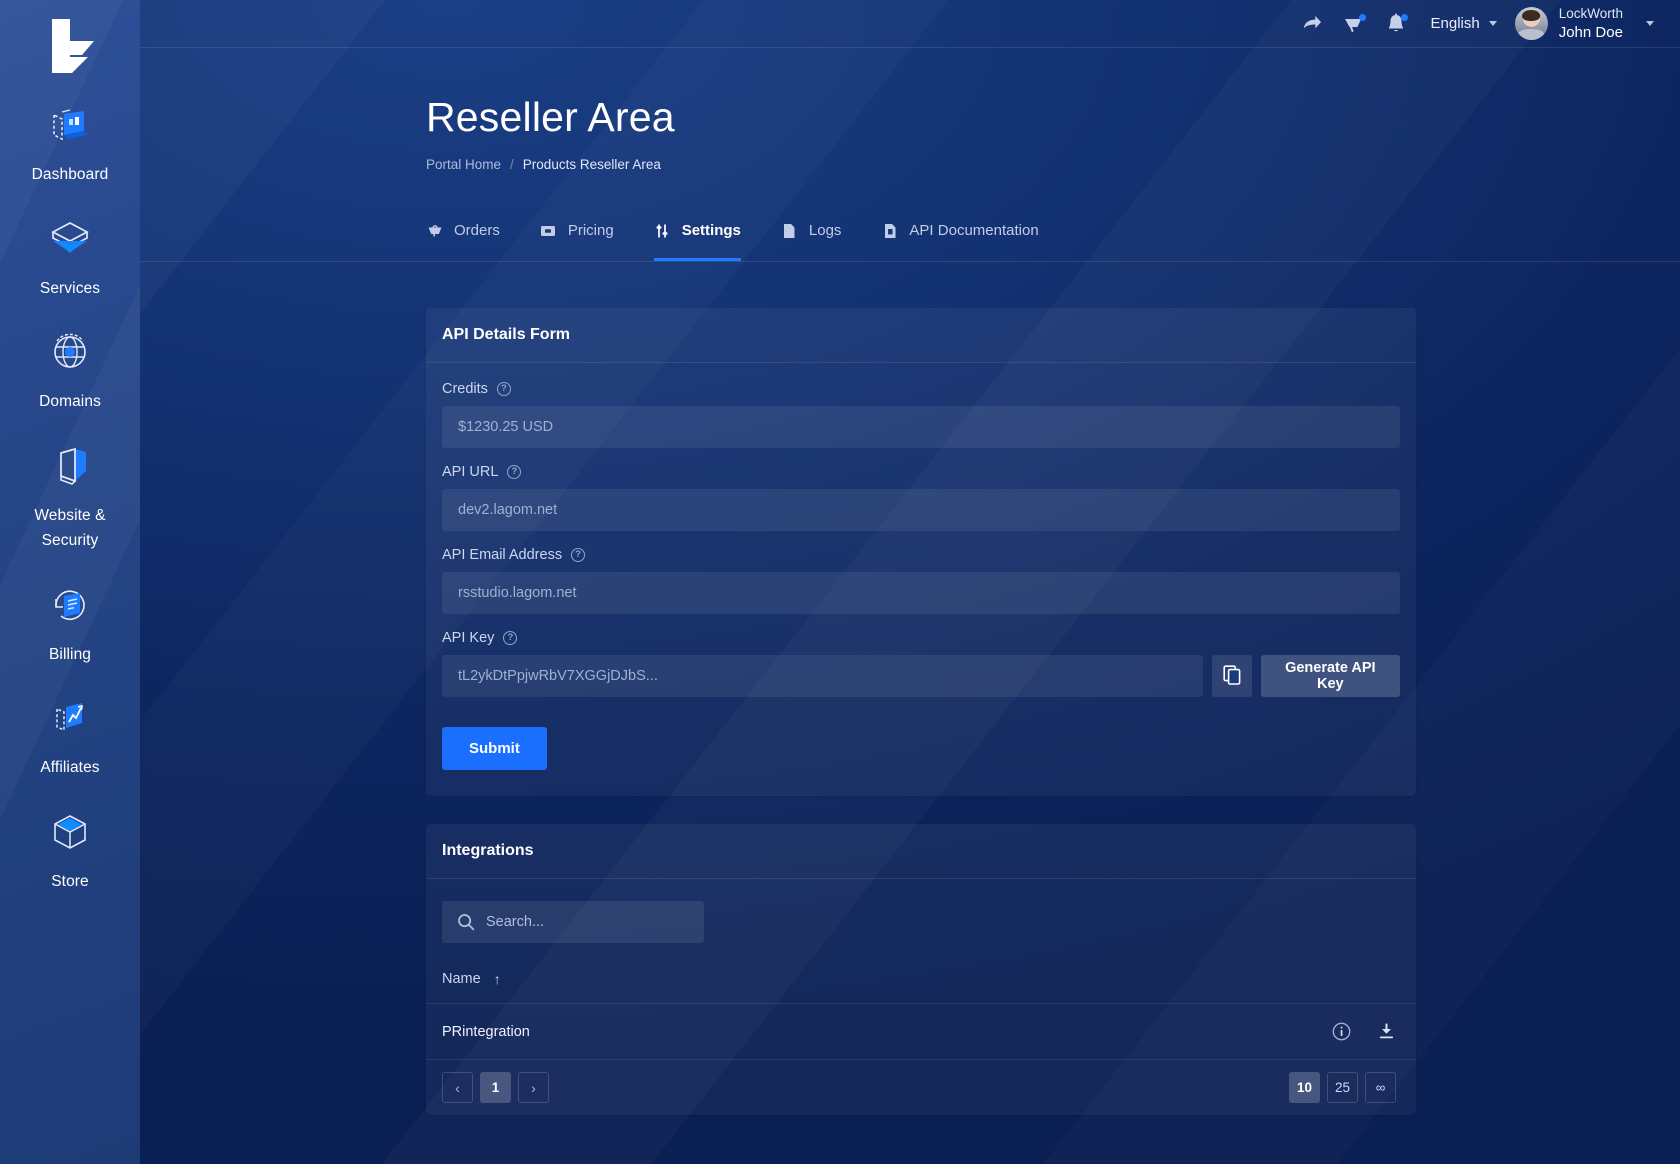  I want to click on pagination-next-button: ›, so click(533, 1087).